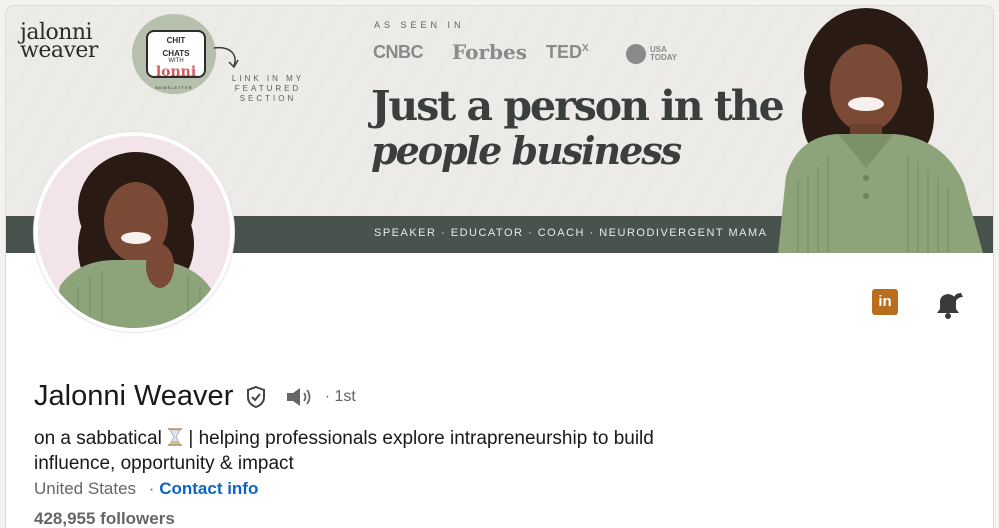 This screenshot has width=999, height=528. What do you see at coordinates (176, 72) in the screenshot?
I see `newsletter-title-4: lonni` at bounding box center [176, 72].